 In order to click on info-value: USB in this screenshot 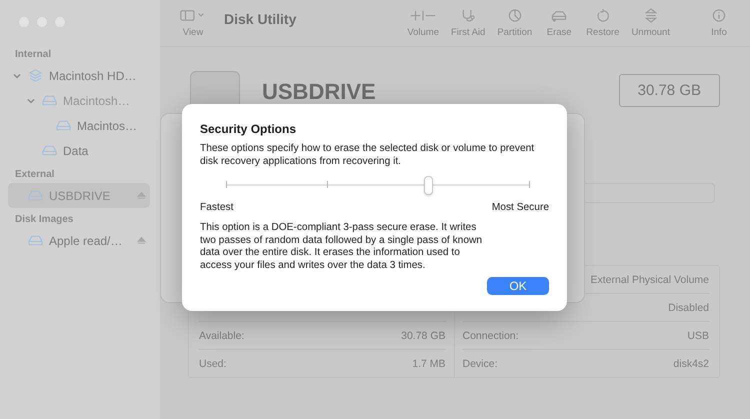, I will do `click(698, 336)`.